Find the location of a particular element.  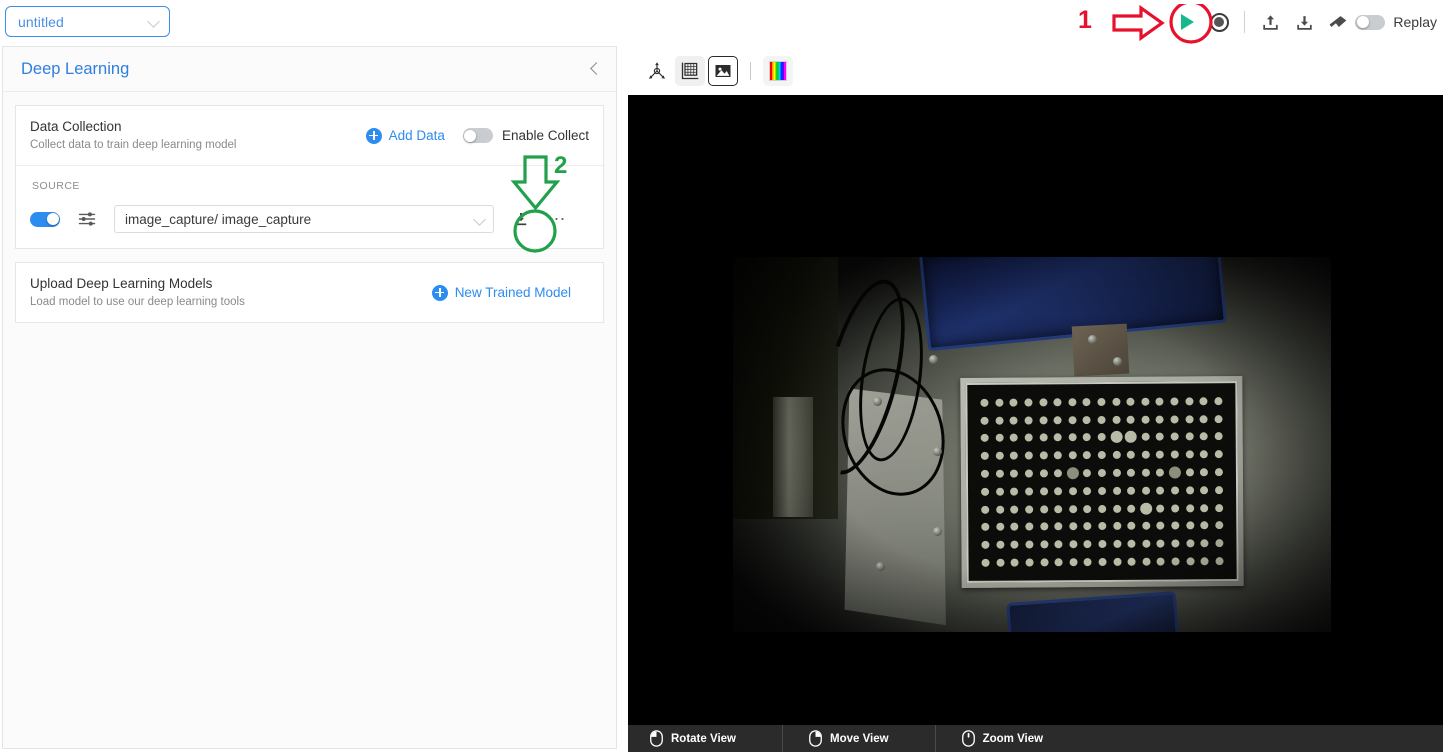

top-bar: untitled Replay is located at coordinates (721, 22).